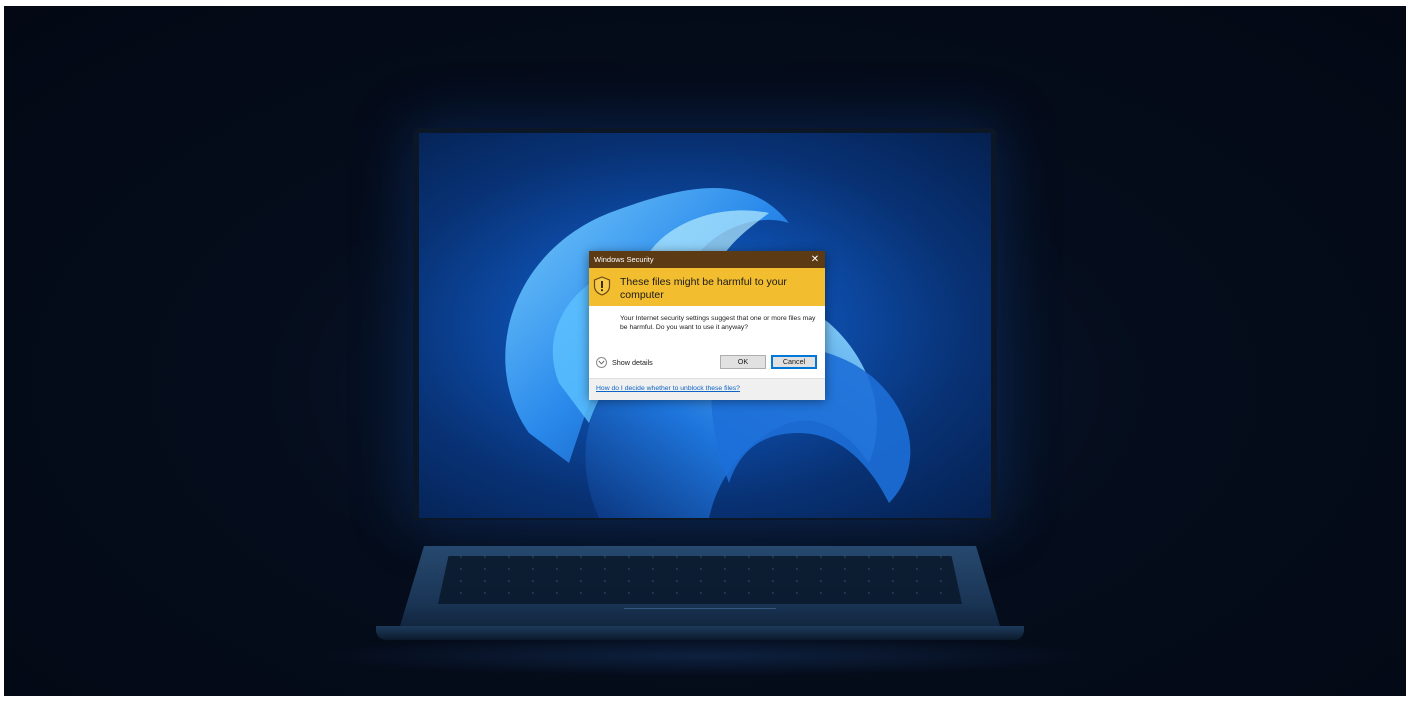 Image resolution: width=1415 pixels, height=702 pixels. What do you see at coordinates (602, 286) in the screenshot?
I see `warning-shield-icon` at bounding box center [602, 286].